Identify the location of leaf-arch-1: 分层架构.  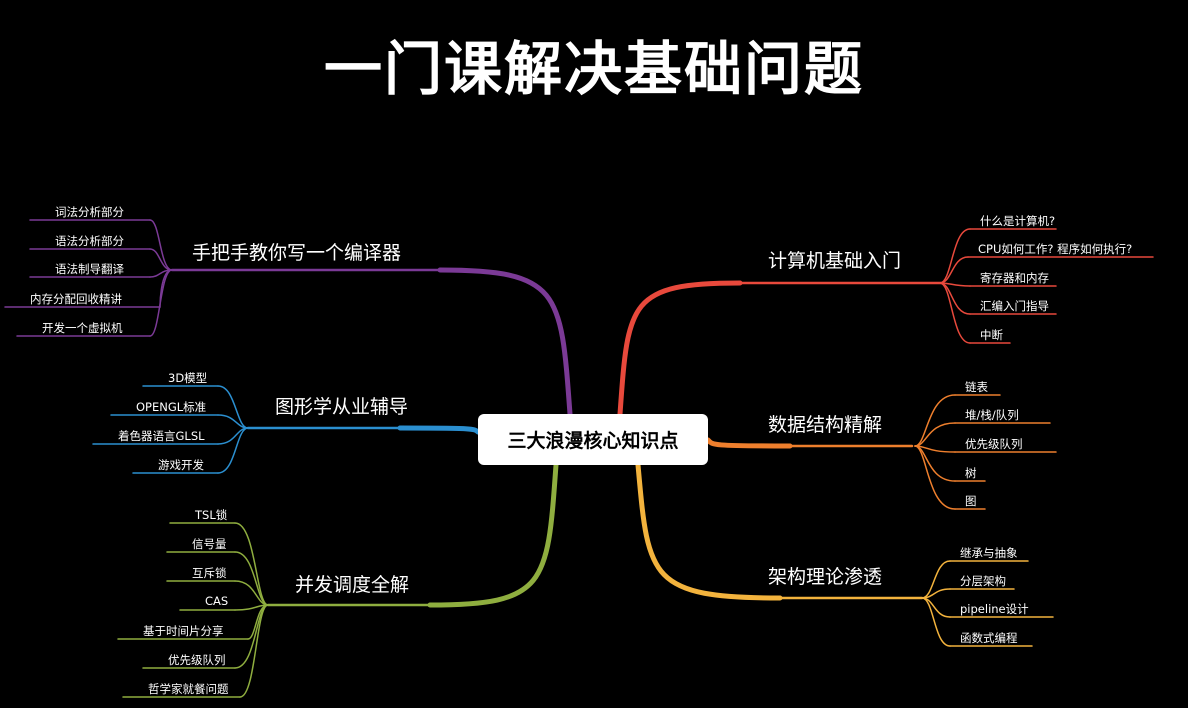
(983, 581).